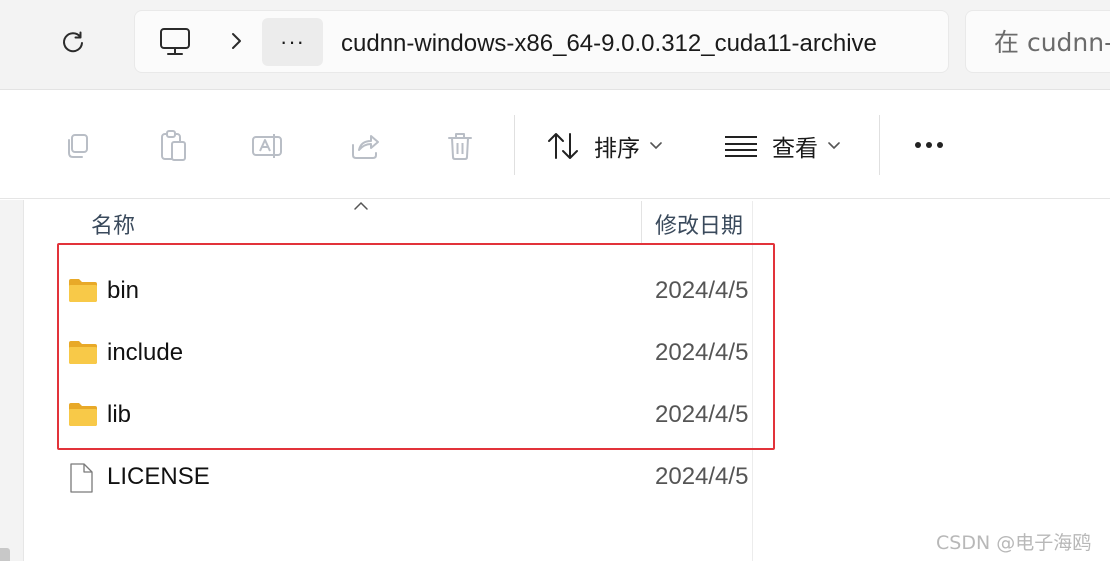 This screenshot has height=561, width=1110. I want to click on view-button: 查看, so click(782, 146).